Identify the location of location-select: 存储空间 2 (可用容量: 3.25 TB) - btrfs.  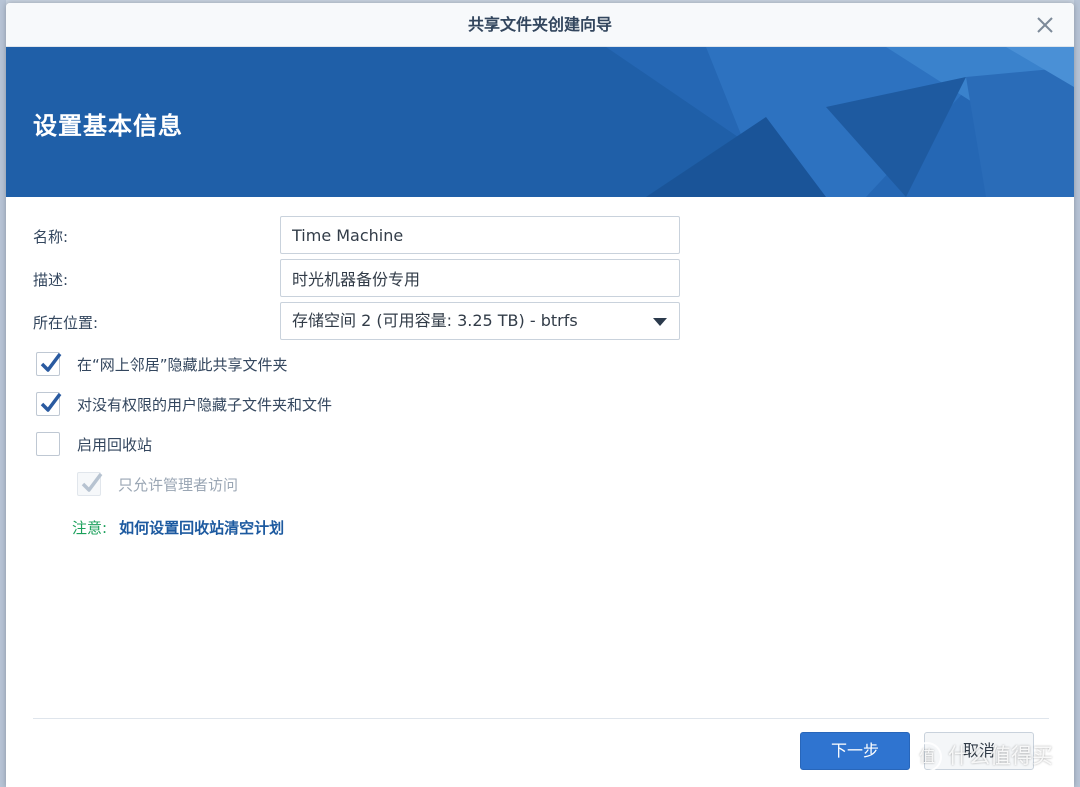
(480, 321).